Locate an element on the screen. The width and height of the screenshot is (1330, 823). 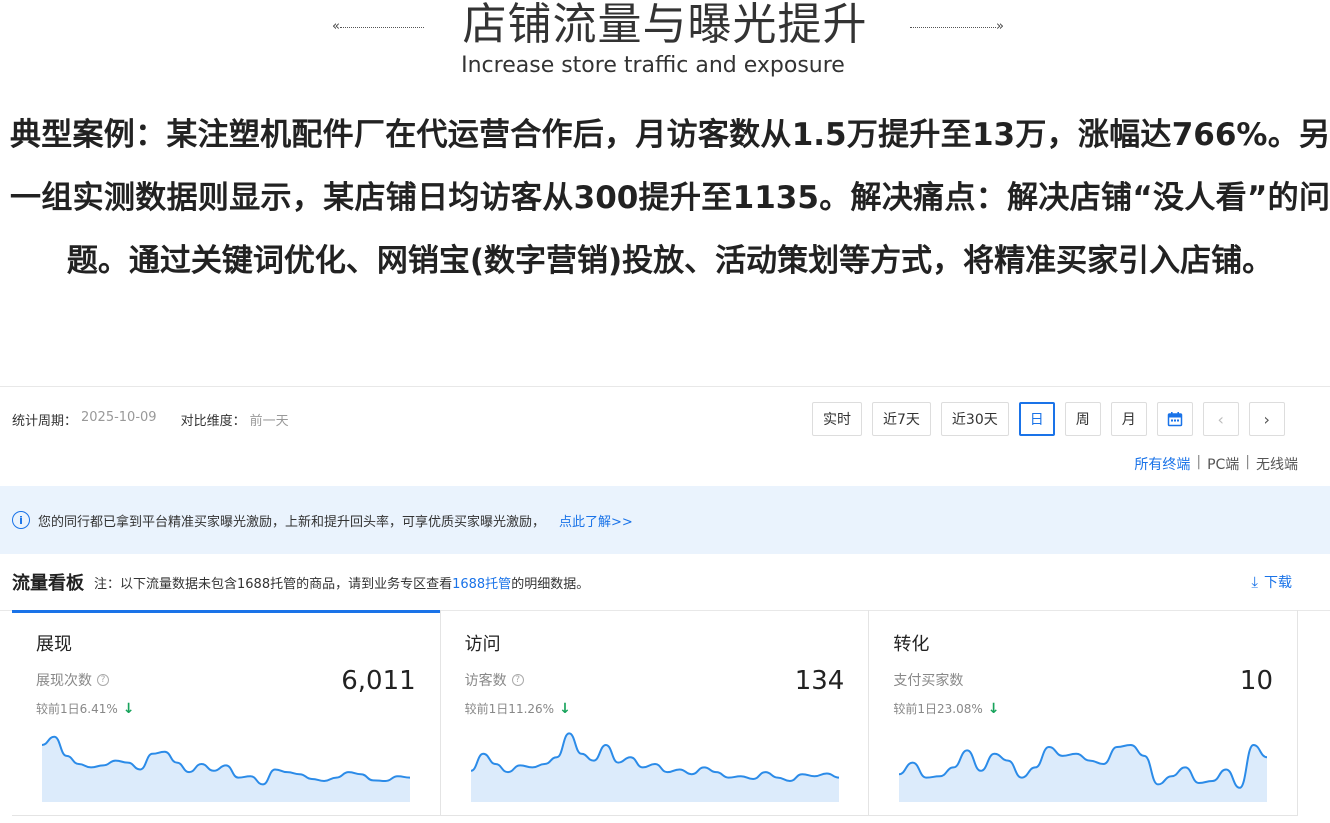
metric-compare: 较前1日23.08% ↓ is located at coordinates (946, 708).